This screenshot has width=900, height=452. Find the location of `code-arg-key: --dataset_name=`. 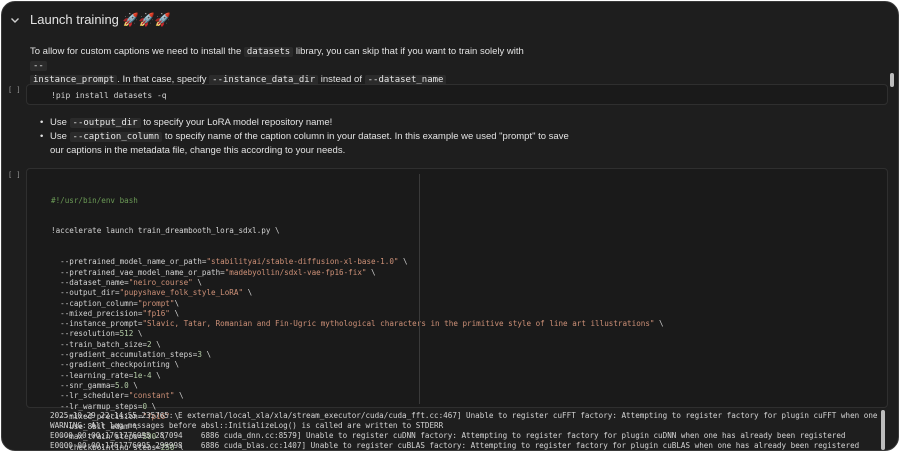

code-arg-key: --dataset_name= is located at coordinates (90, 282).